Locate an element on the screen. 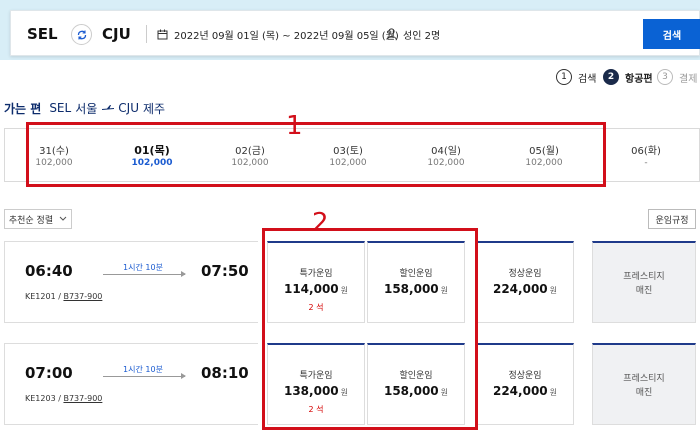 The width and height of the screenshot is (700, 432). date-range-field: 2022년 09월 01일 (목) ~ 2022년 09월 05일 (월) is located at coordinates (278, 34).